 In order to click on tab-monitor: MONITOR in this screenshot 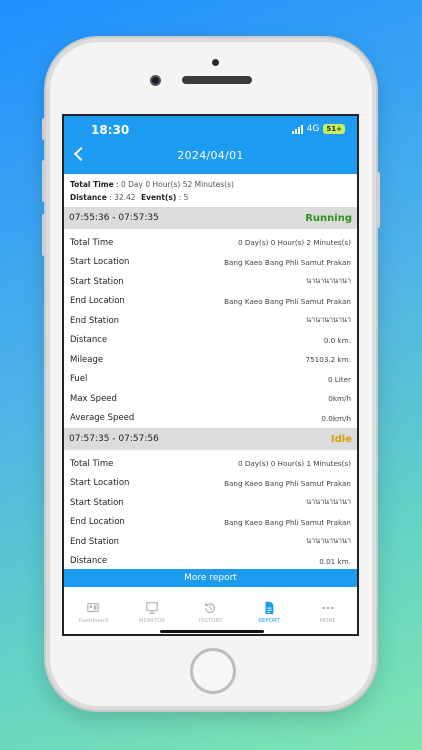, I will do `click(152, 610)`.